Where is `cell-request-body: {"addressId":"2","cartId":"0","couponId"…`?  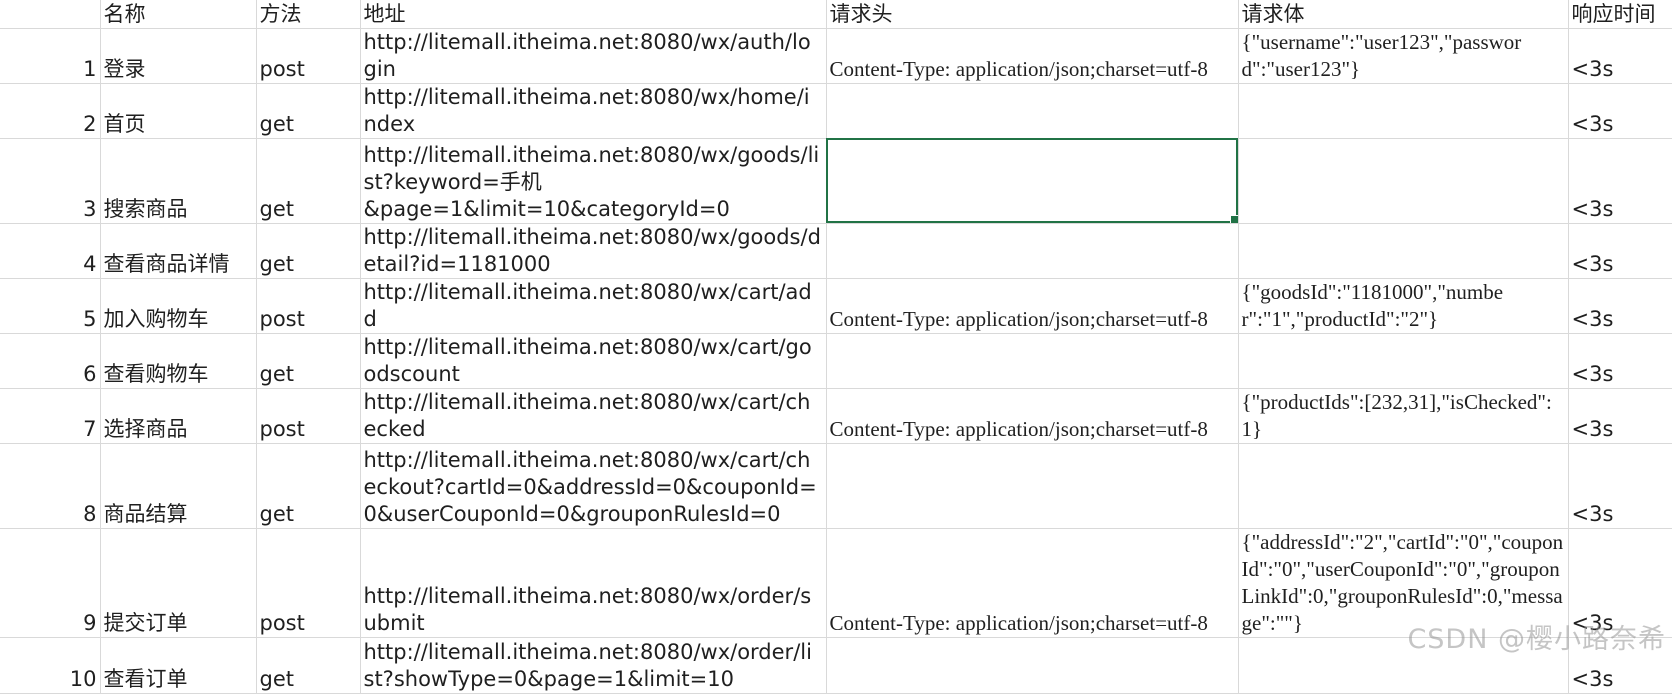
cell-request-body: {"addressId":"2","cartId":"0","couponId"… is located at coordinates (1403, 583).